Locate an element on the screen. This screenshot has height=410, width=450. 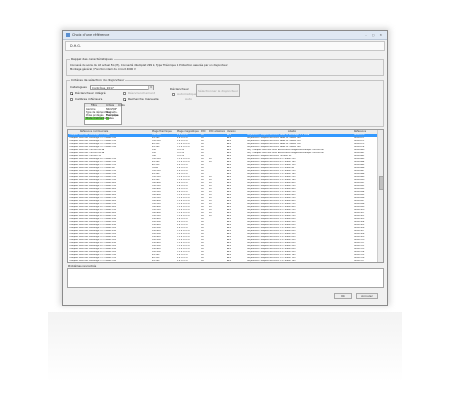
characteristics-legend: Rappel des caractéristiques is located at coordinates (92, 59).